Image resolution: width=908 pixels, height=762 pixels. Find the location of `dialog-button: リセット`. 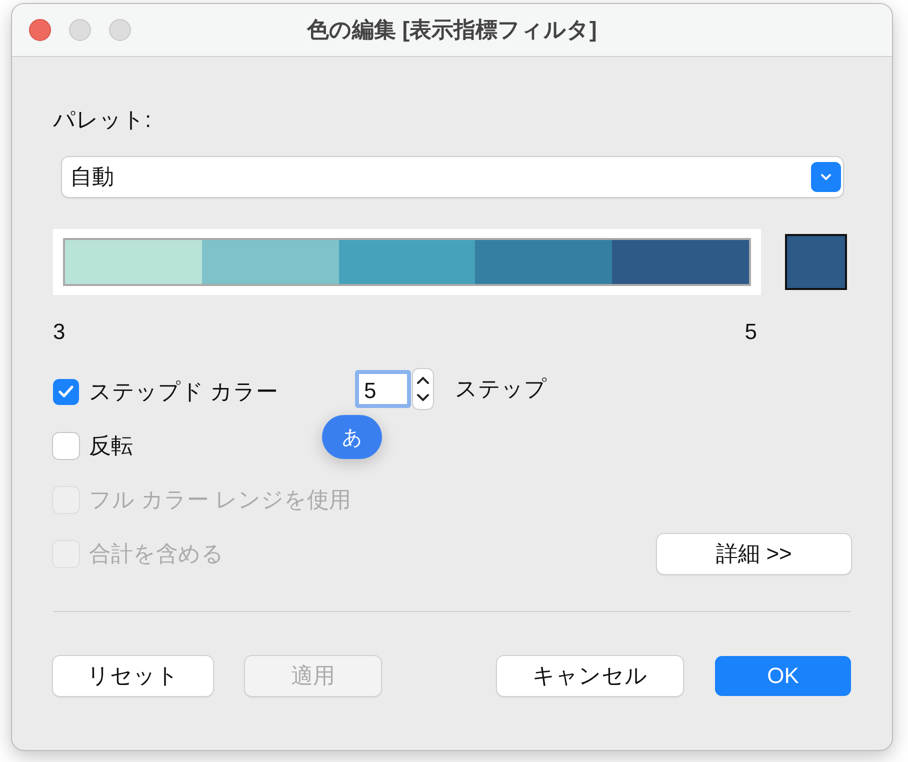

dialog-button: リセット is located at coordinates (133, 676).